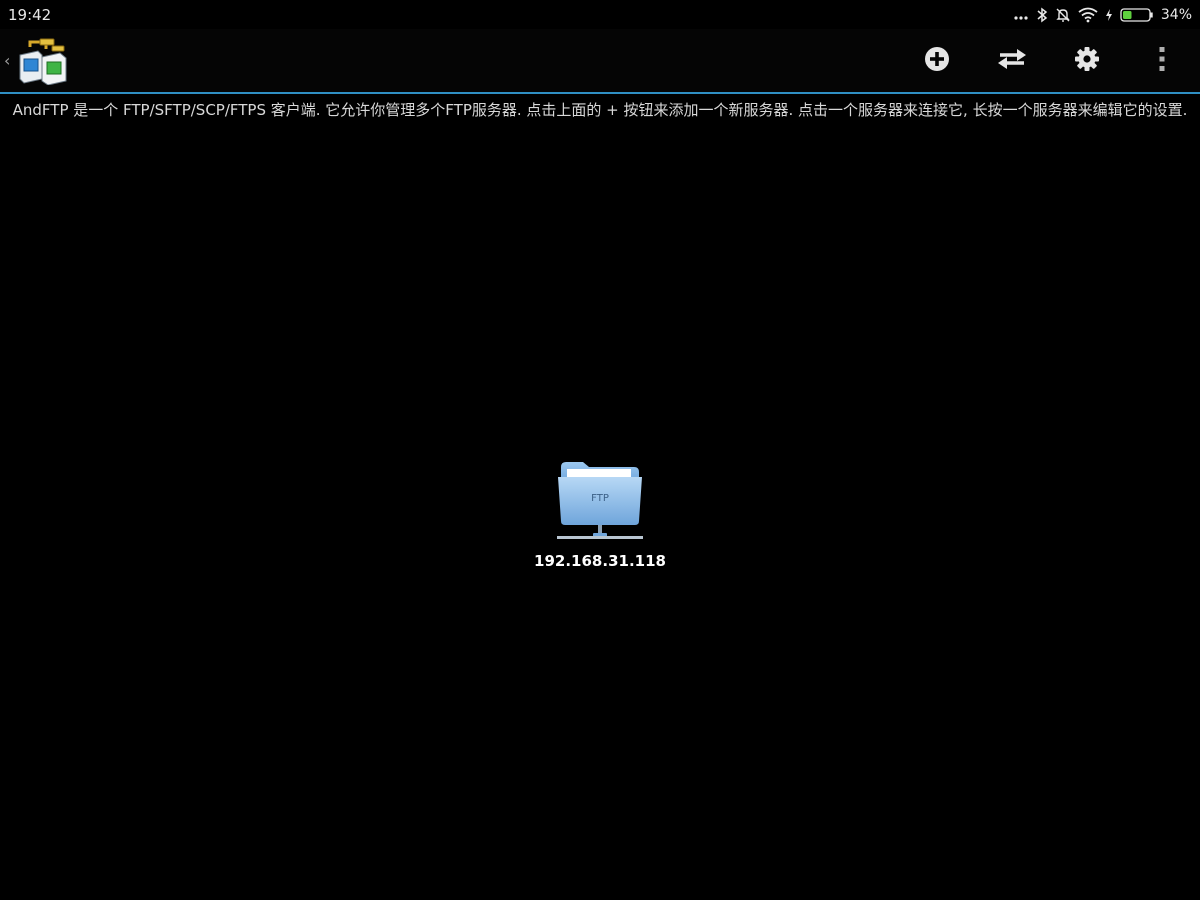 Image resolution: width=1200 pixels, height=900 pixels. I want to click on settings-button, so click(1087, 61).